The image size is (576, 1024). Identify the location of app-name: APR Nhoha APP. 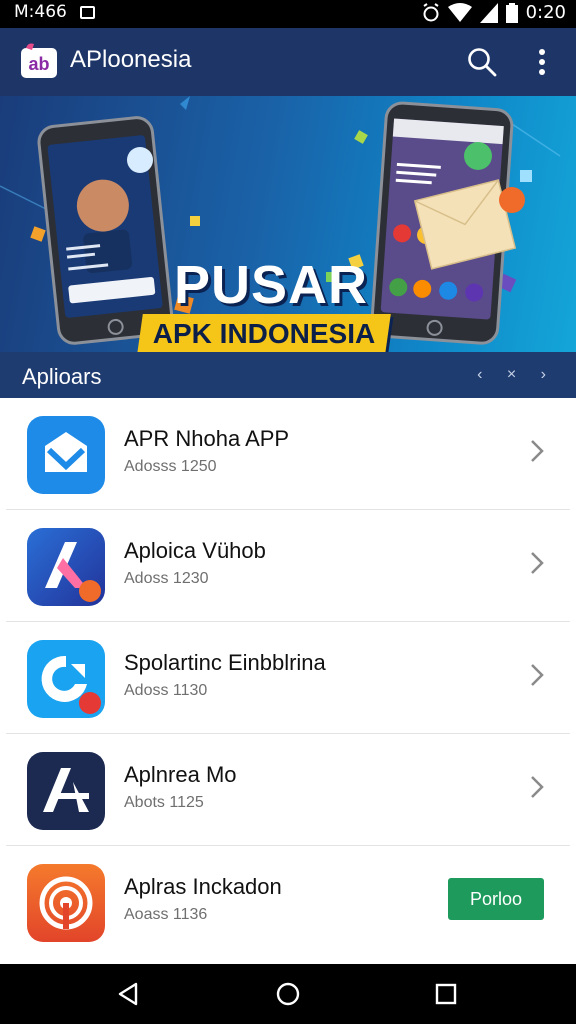
(207, 438).